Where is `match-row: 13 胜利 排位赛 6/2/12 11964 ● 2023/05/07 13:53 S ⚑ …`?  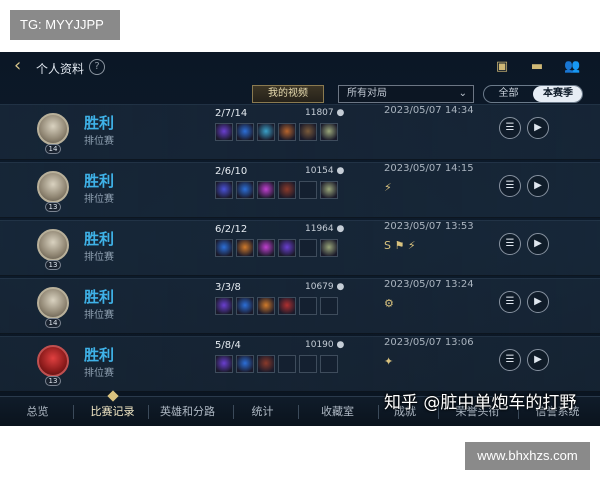
match-row: 13 胜利 排位赛 6/2/12 11964 ● 2023/05/07 13:53 S ⚑ … is located at coordinates (300, 248).